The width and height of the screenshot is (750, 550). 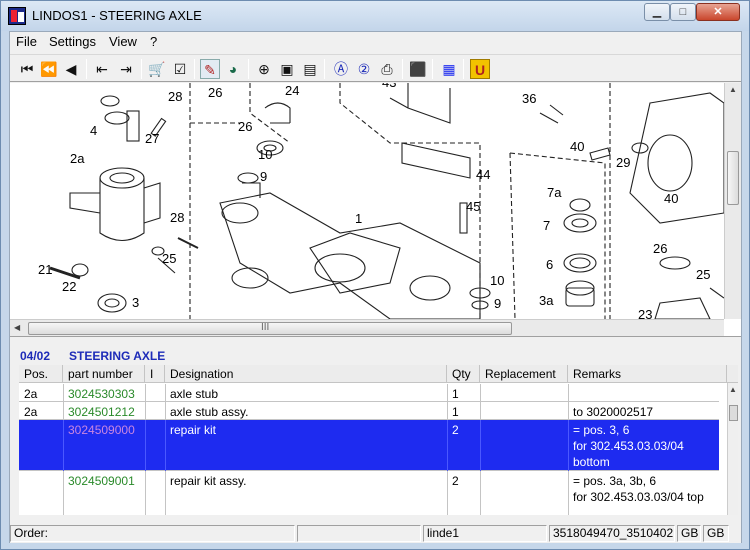 What do you see at coordinates (455, 481) in the screenshot?
I see `cell-qty: 2` at bounding box center [455, 481].